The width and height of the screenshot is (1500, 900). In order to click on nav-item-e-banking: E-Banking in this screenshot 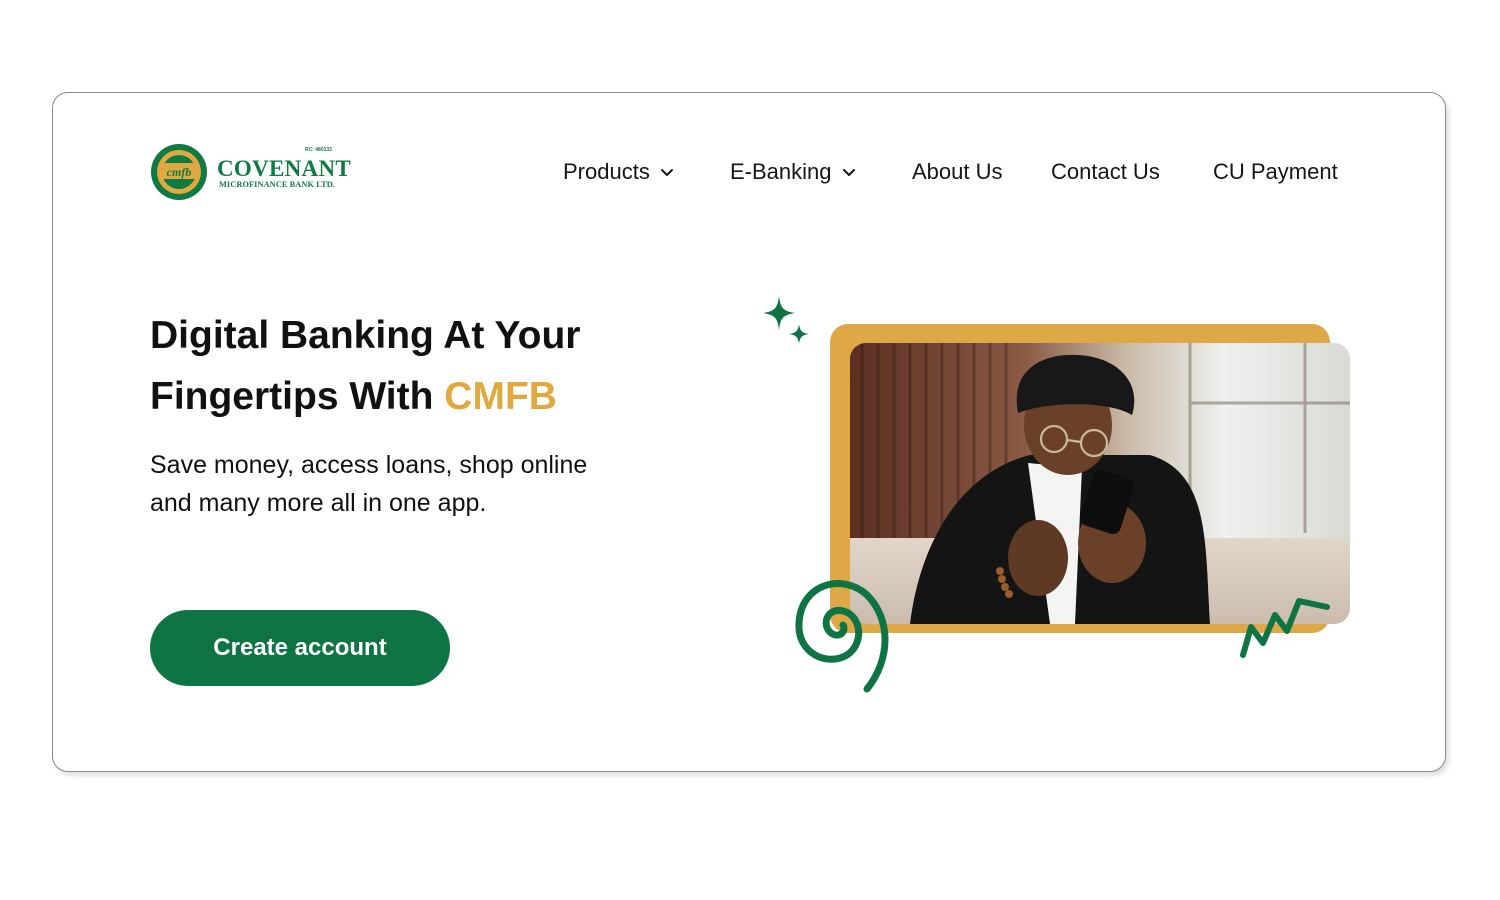, I will do `click(793, 172)`.